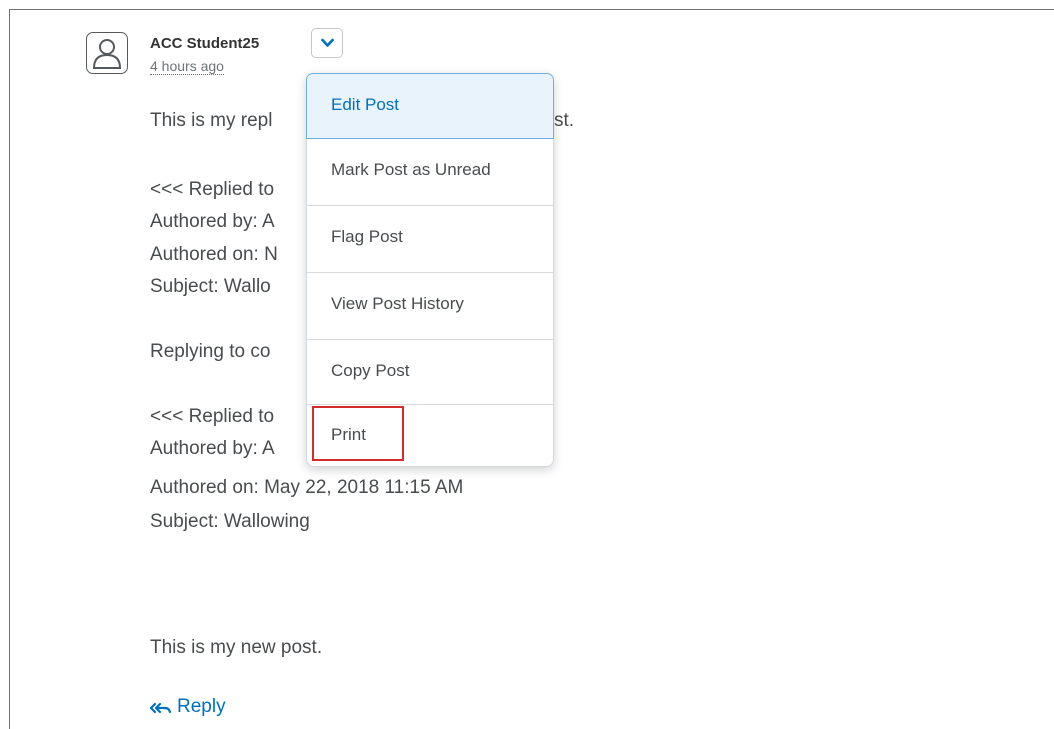  Describe the element at coordinates (214, 254) in the screenshot. I see `post-body-line: Authored on: N` at that location.